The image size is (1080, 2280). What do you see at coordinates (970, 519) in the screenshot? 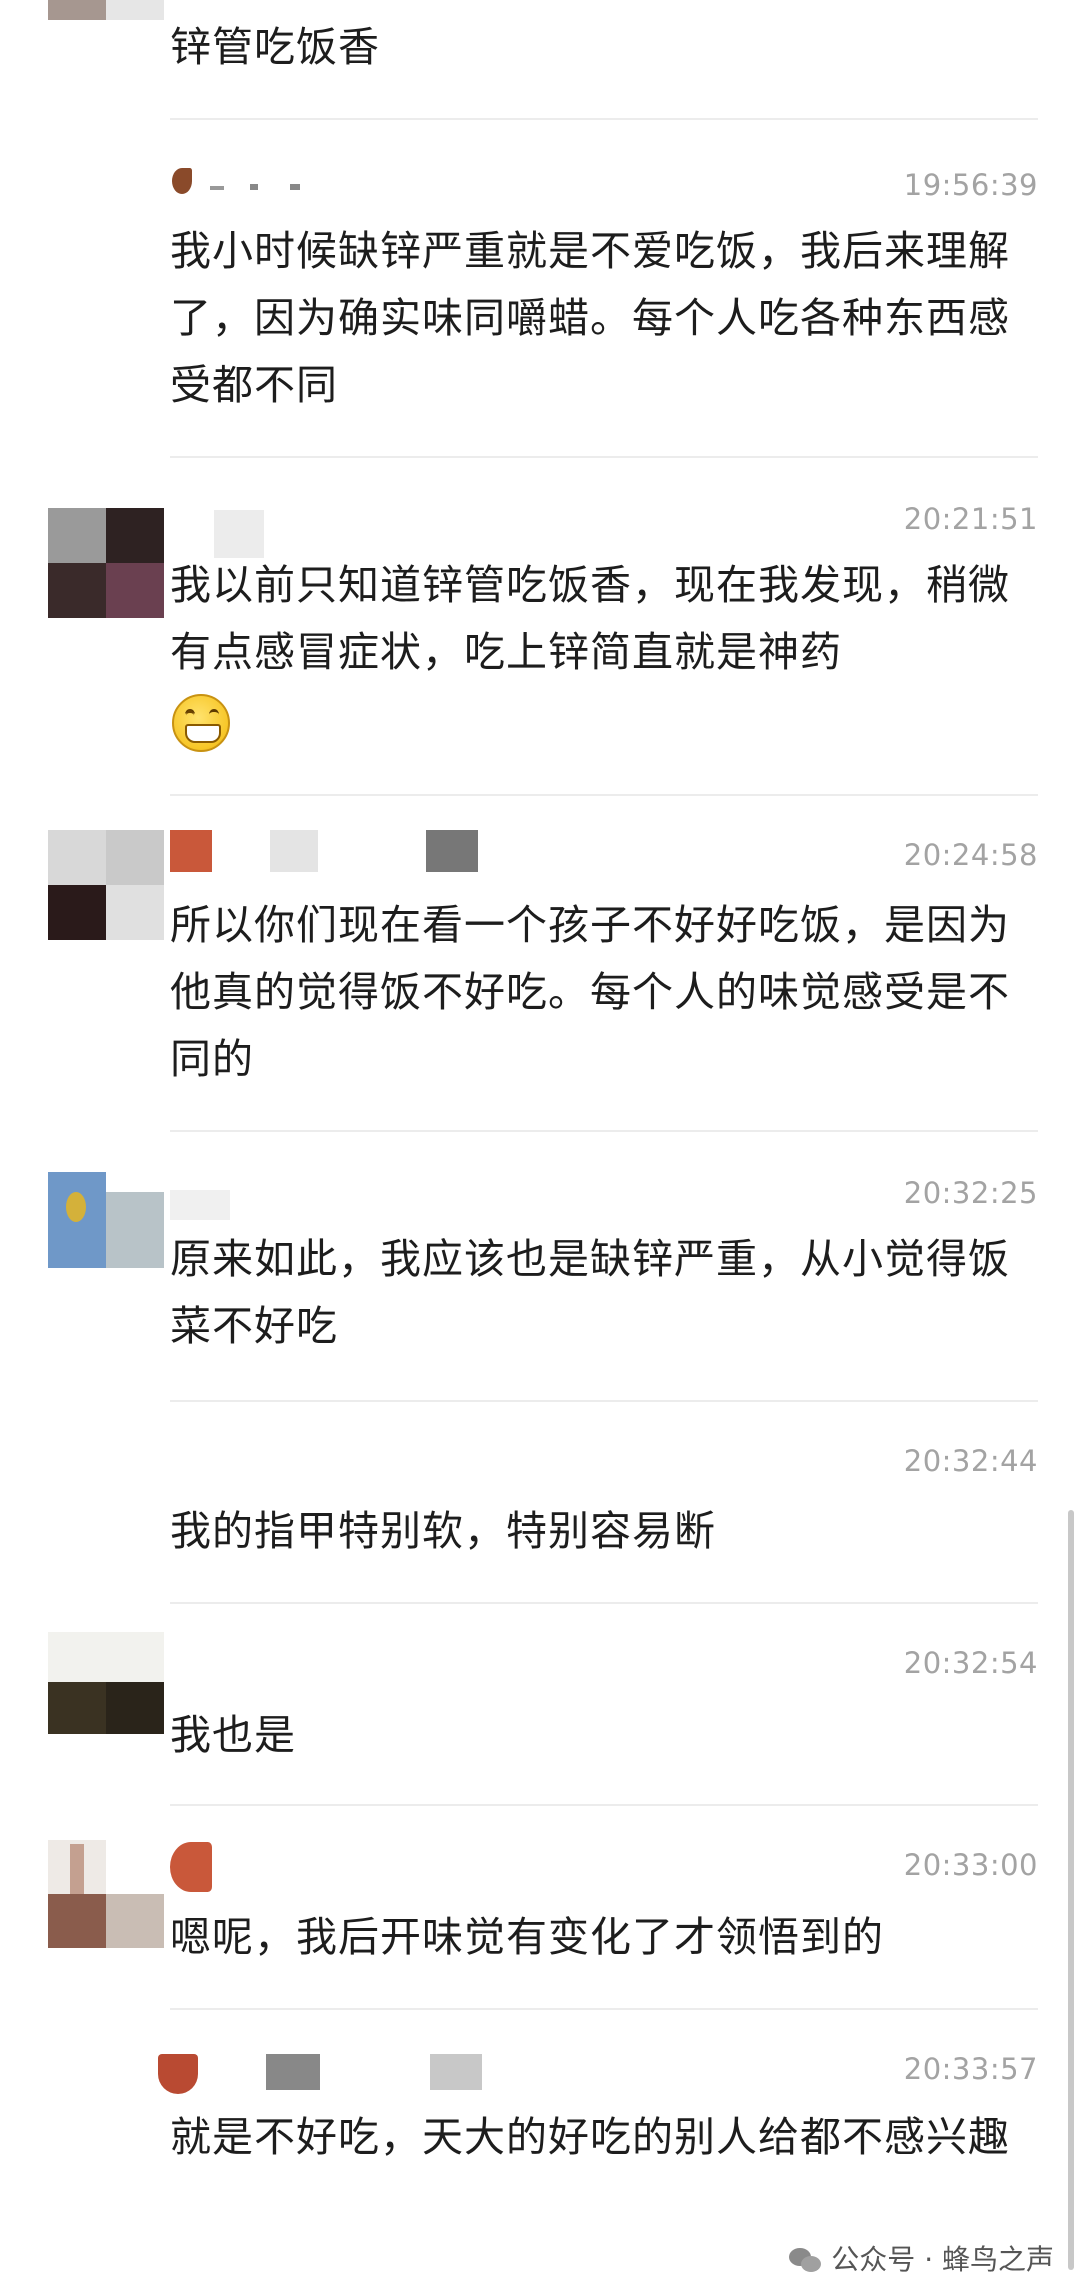
I see `comment-time: 20:21:51` at bounding box center [970, 519].